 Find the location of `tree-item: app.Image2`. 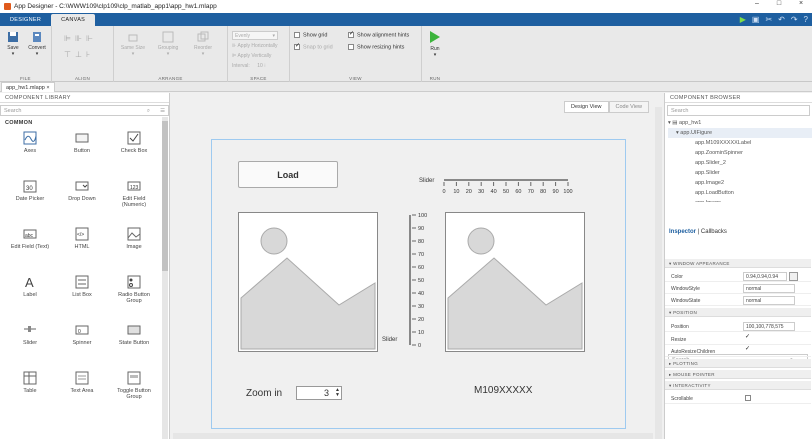

tree-item: app.Image2 is located at coordinates (740, 183).